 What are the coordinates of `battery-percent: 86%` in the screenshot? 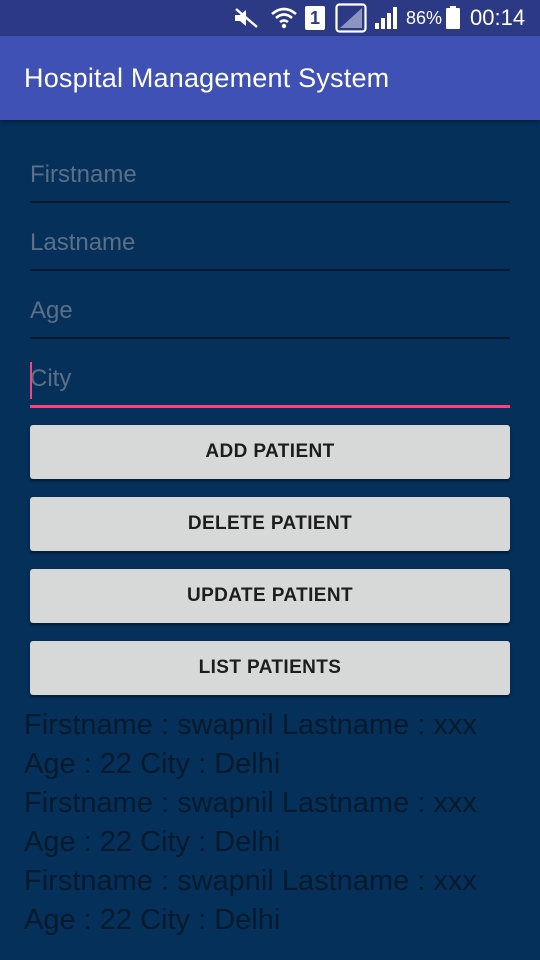 It's located at (424, 18).